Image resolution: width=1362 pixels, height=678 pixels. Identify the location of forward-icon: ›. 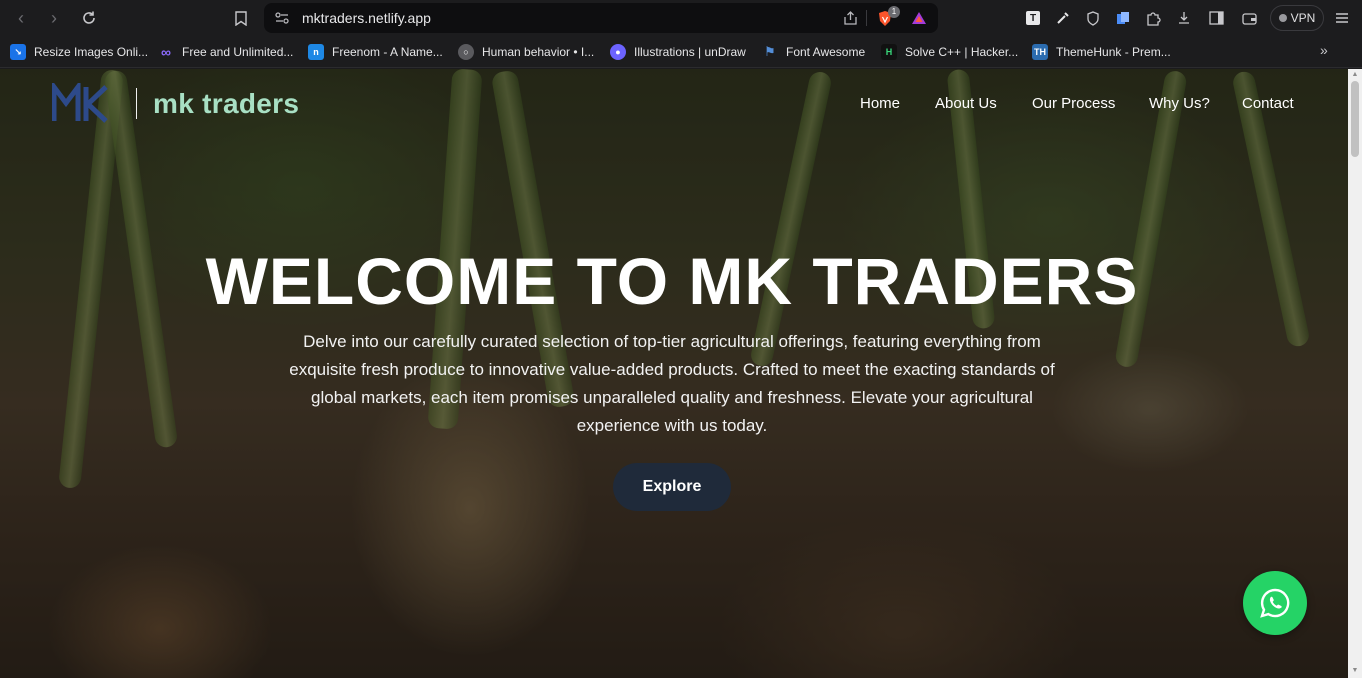
(54, 18).